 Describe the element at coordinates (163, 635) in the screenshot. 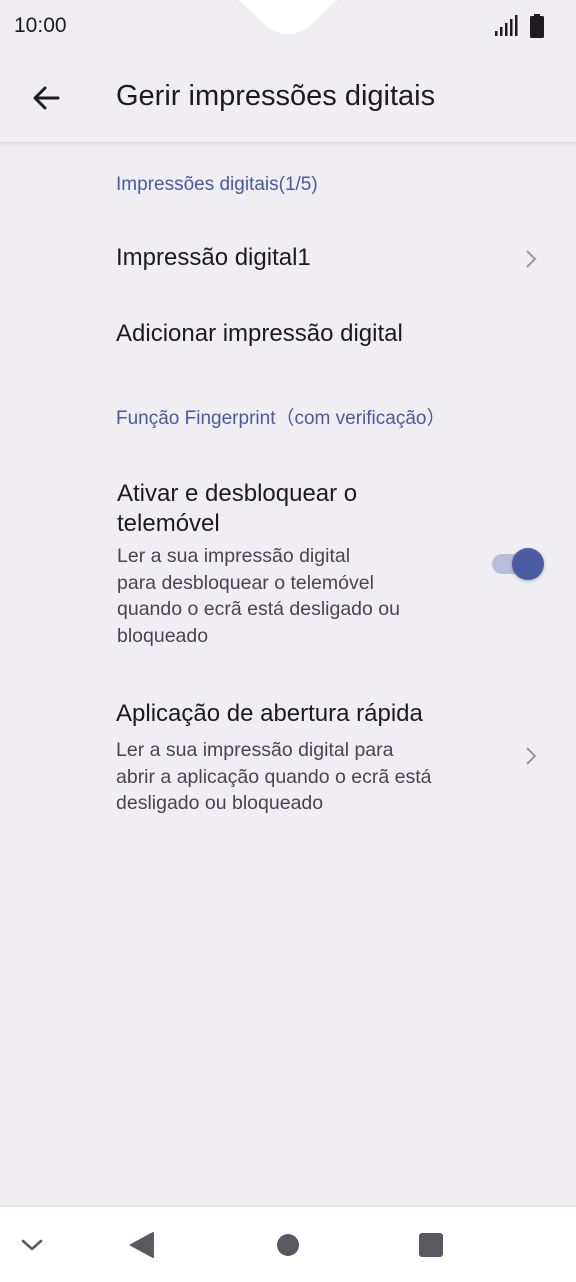

I see `unlock-description-line4: bloqueado` at that location.